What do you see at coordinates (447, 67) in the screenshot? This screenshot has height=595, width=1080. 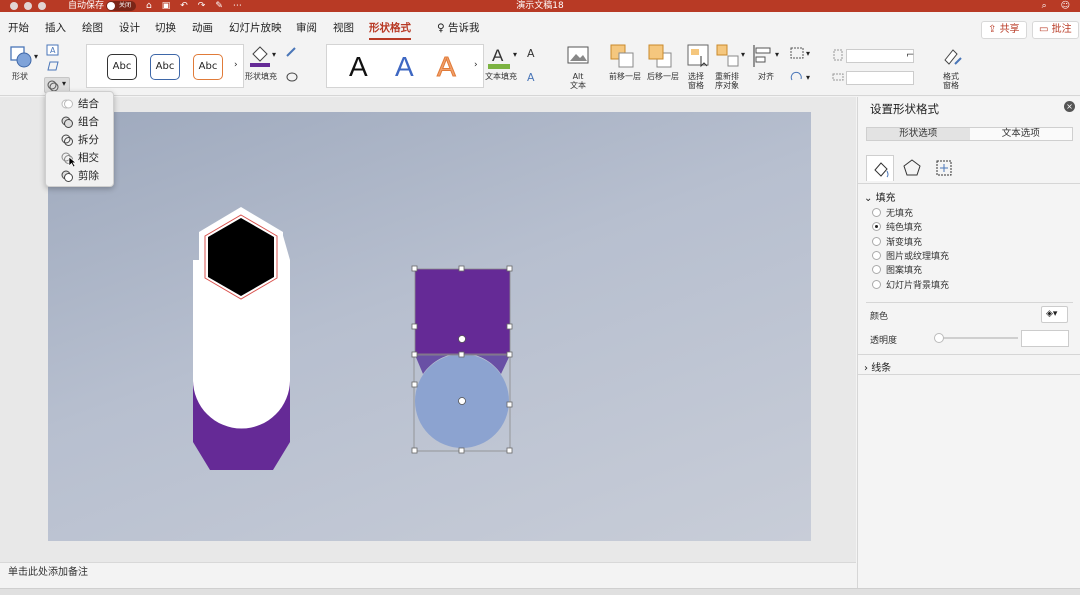 I see `wordart-style-3: A` at bounding box center [447, 67].